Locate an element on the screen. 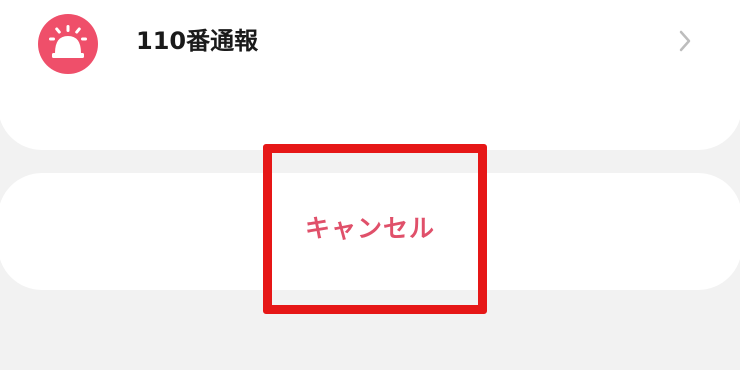 Image resolution: width=740 pixels, height=370 pixels. menu-item-label: 110番通報 is located at coordinates (197, 41).